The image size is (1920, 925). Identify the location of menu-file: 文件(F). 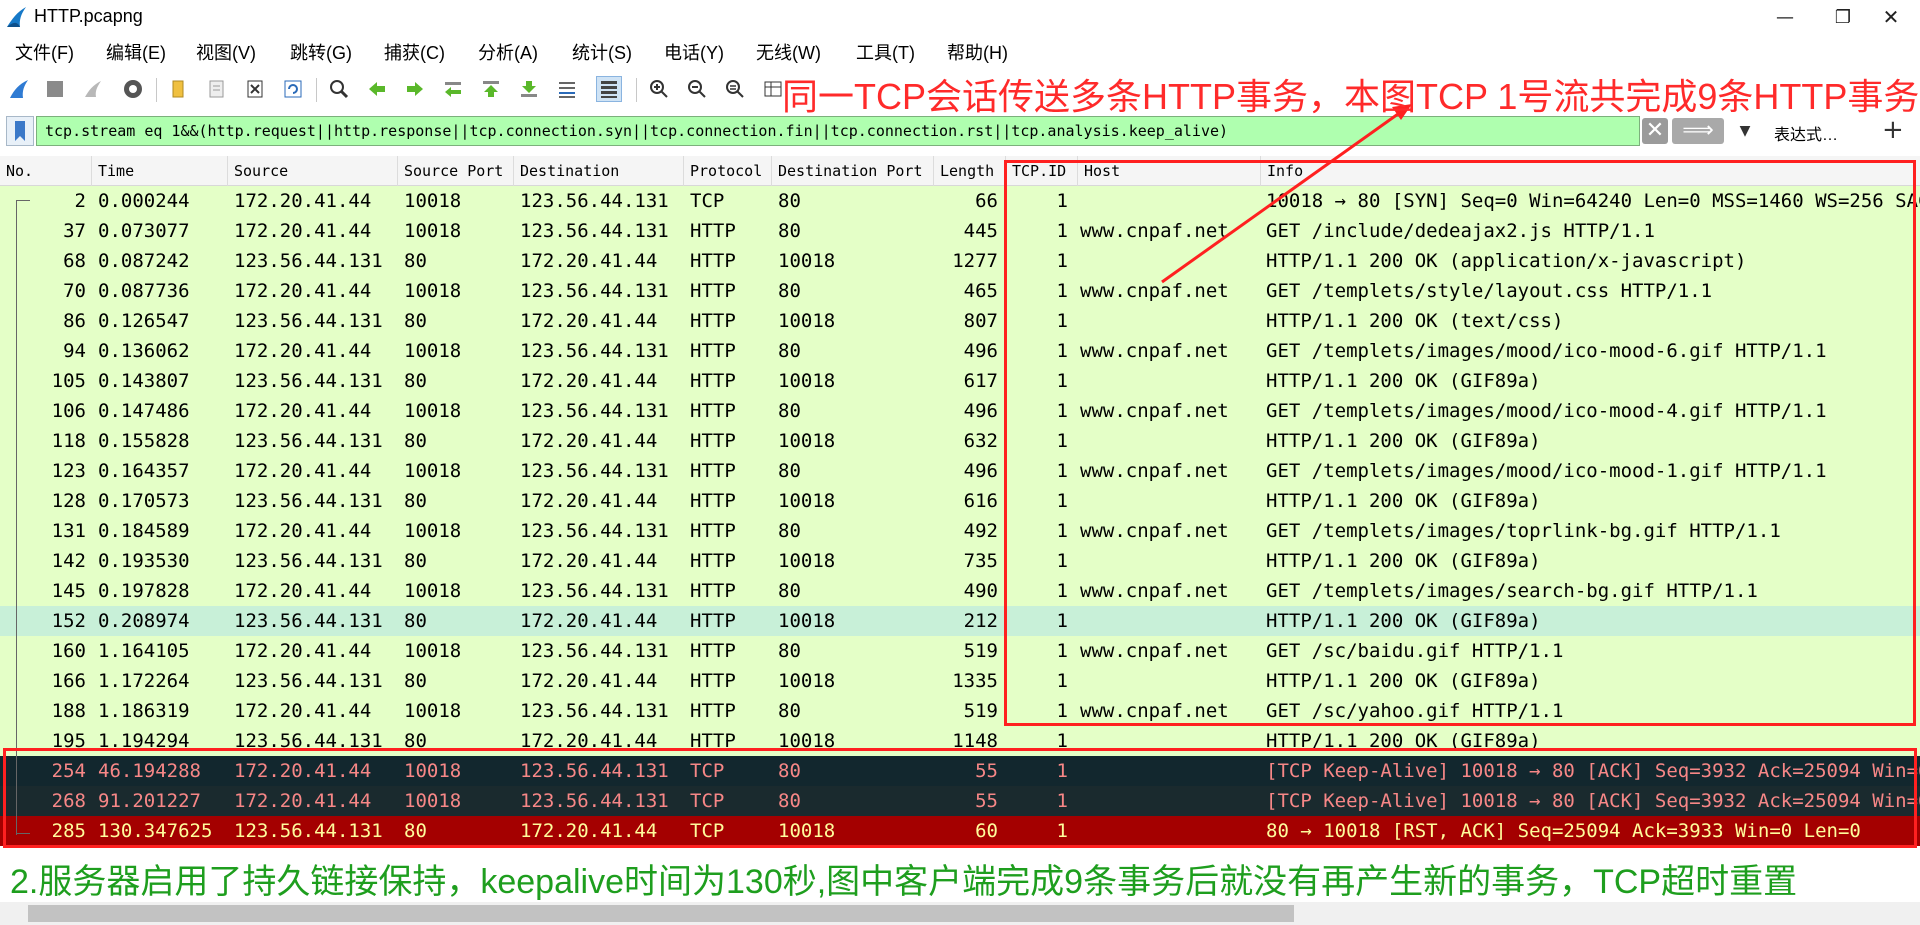
(44, 52).